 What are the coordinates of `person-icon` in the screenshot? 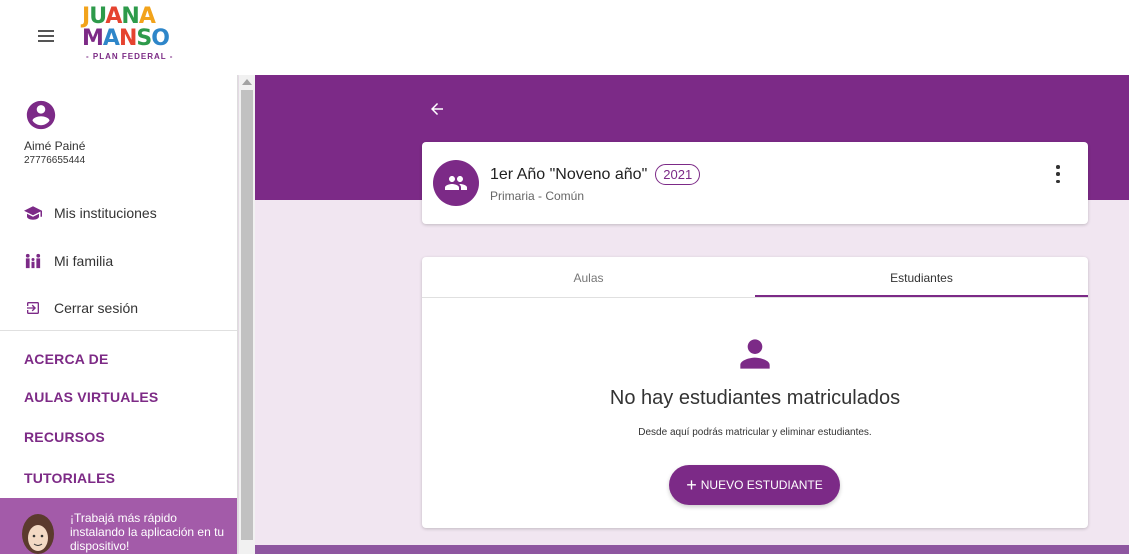 It's located at (755, 354).